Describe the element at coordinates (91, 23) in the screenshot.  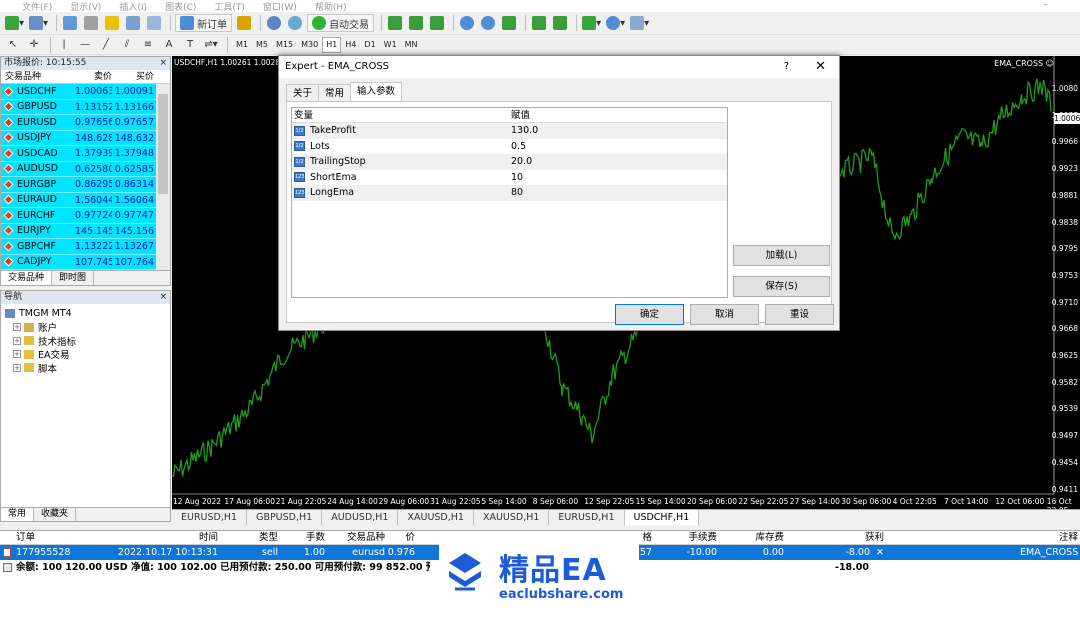
I see `data-window-toggle` at that location.